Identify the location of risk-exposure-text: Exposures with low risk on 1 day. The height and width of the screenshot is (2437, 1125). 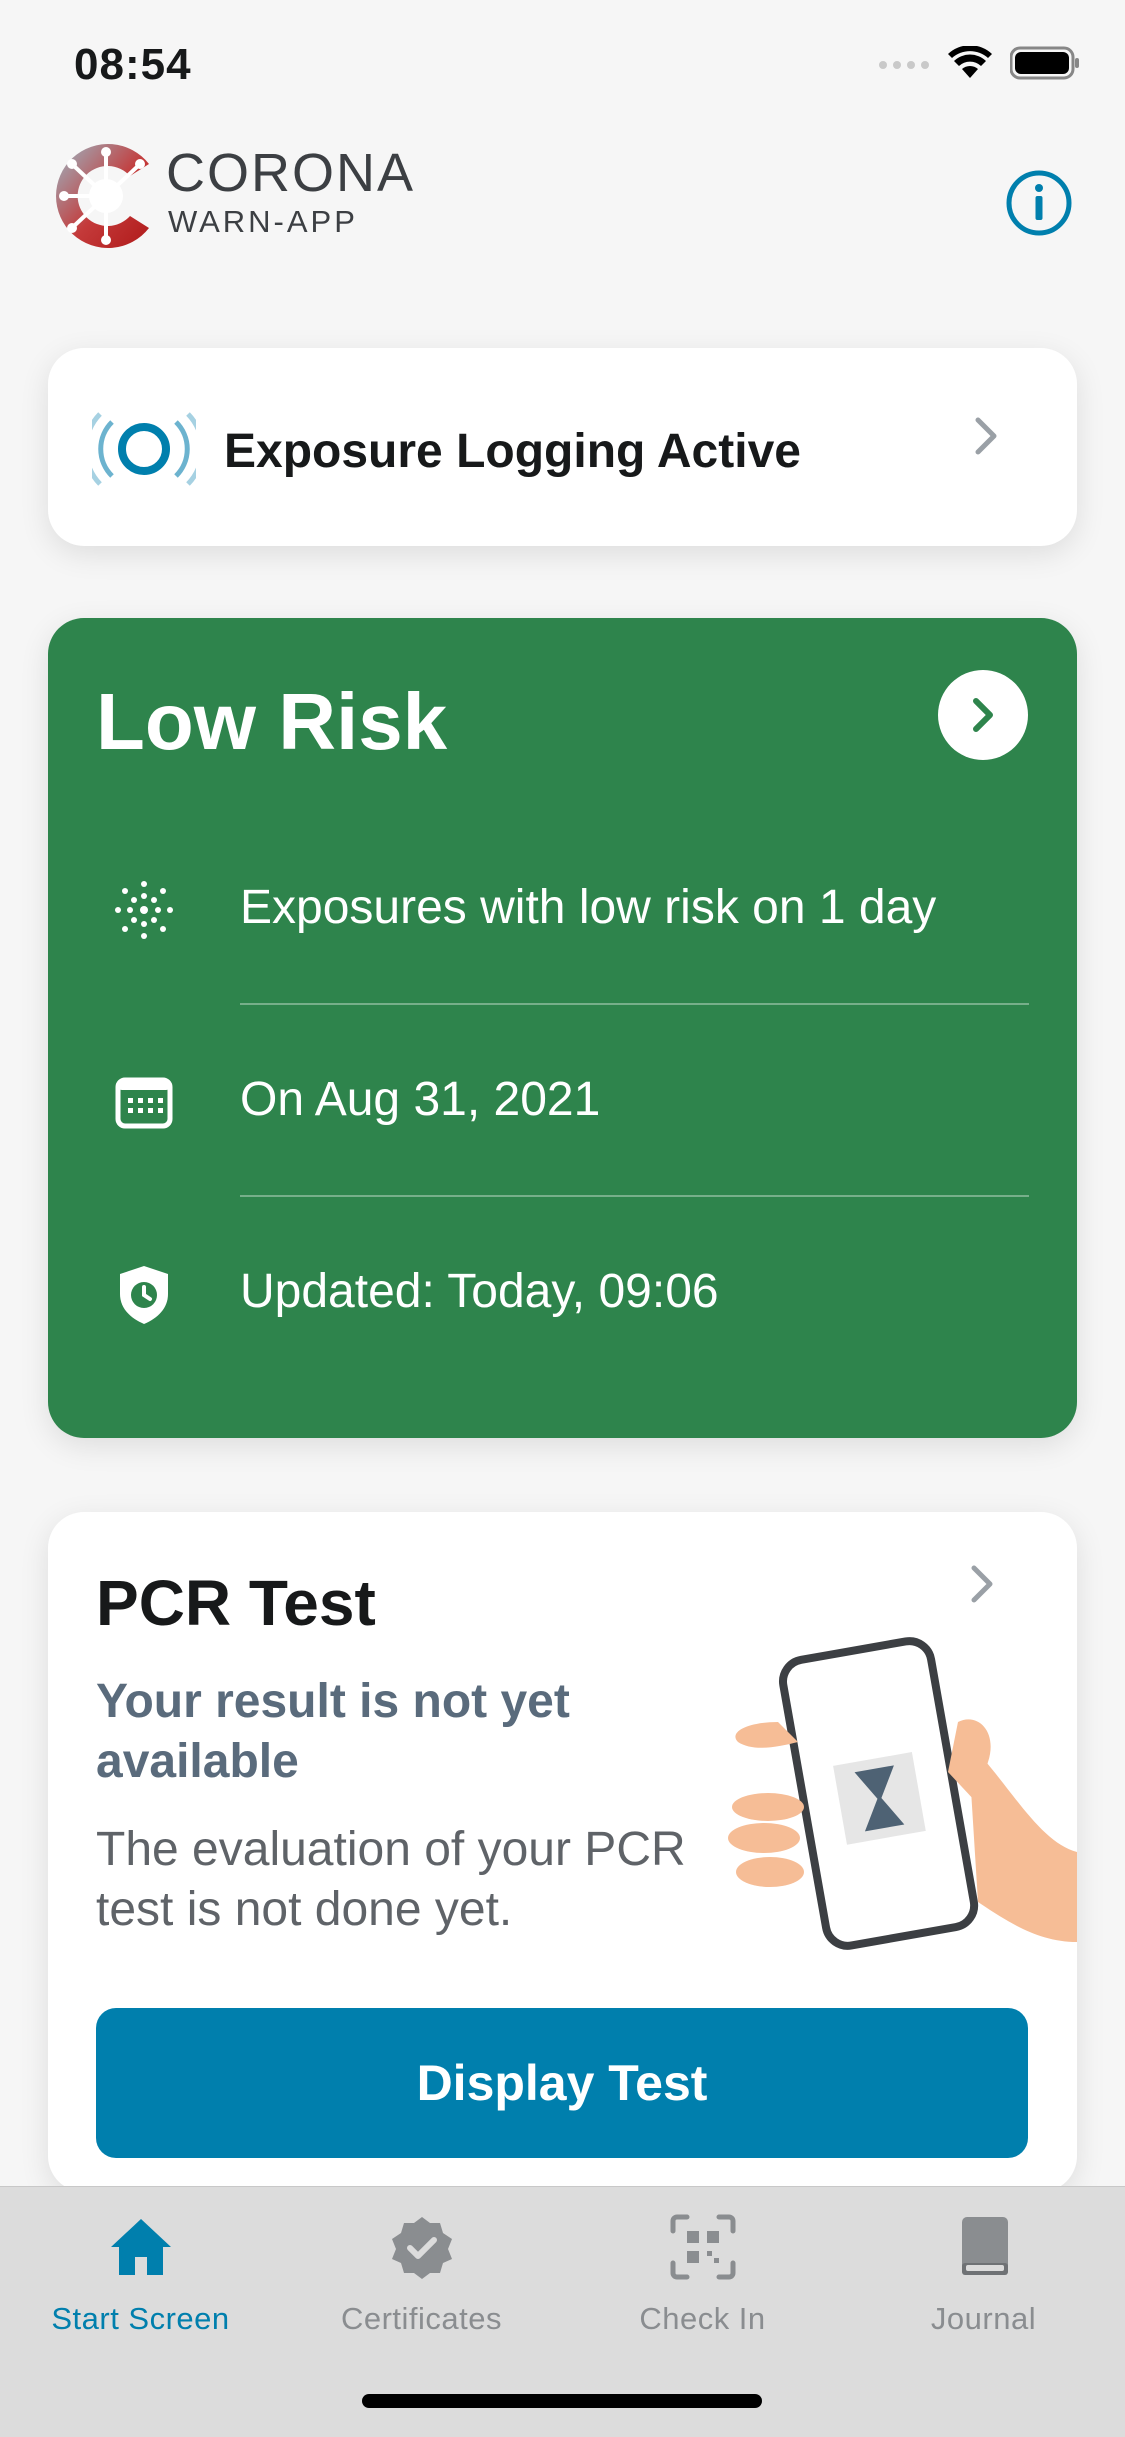
(588, 907).